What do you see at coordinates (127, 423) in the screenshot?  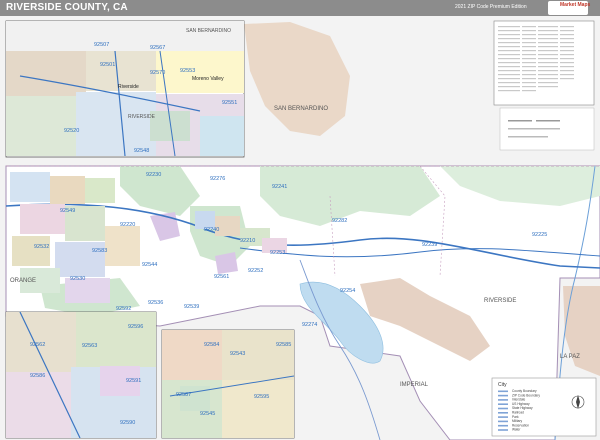 I see `zip-label: 92590` at bounding box center [127, 423].